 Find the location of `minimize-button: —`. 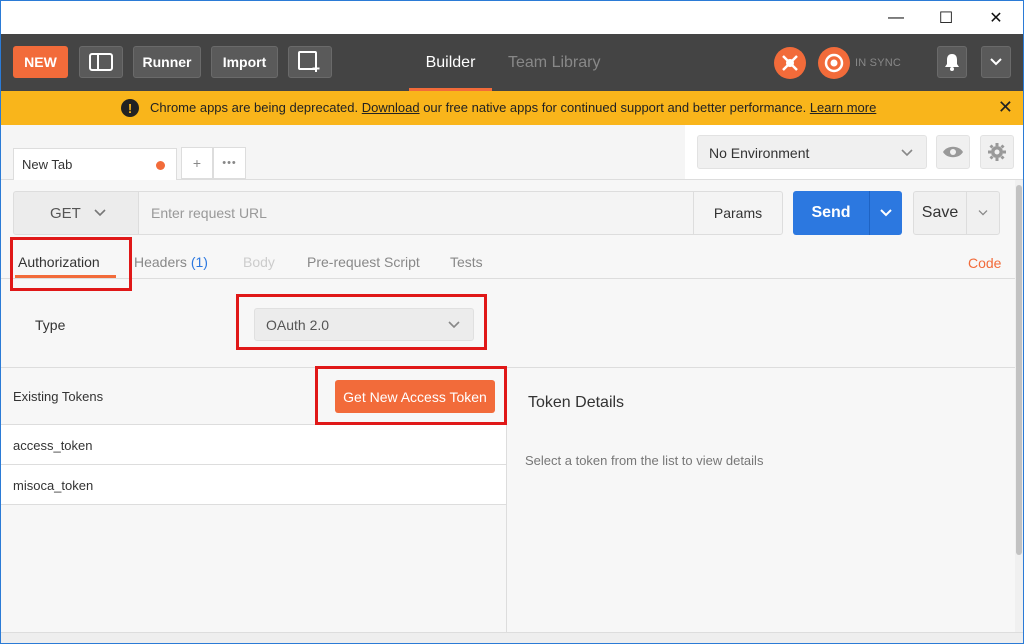

minimize-button: — is located at coordinates (896, 17).